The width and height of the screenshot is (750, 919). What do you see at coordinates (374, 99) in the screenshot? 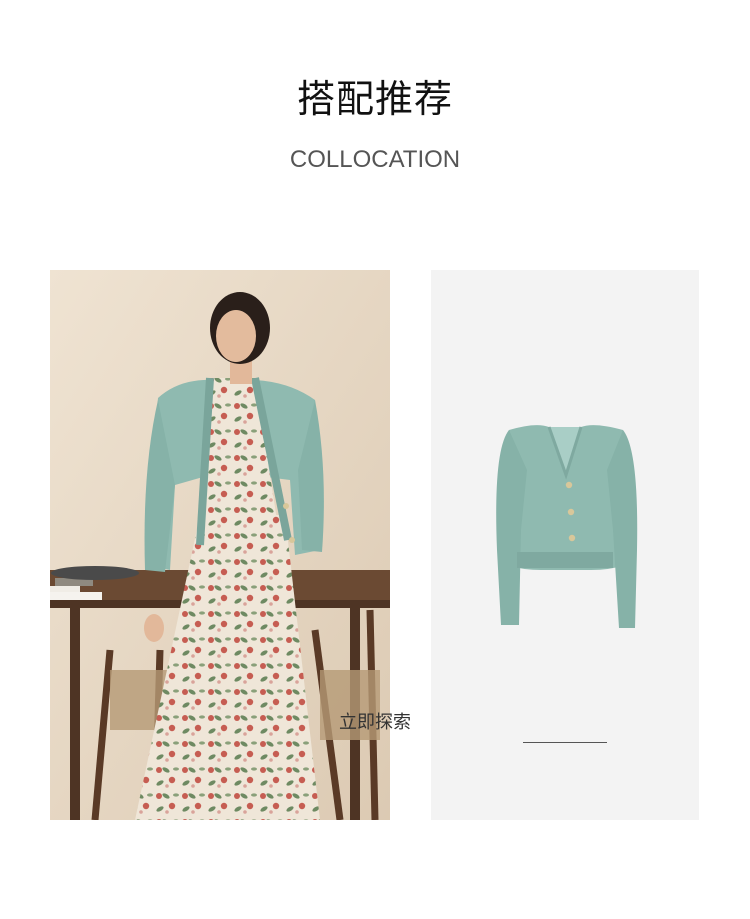
I see `section-title: 搭配推荐` at bounding box center [374, 99].